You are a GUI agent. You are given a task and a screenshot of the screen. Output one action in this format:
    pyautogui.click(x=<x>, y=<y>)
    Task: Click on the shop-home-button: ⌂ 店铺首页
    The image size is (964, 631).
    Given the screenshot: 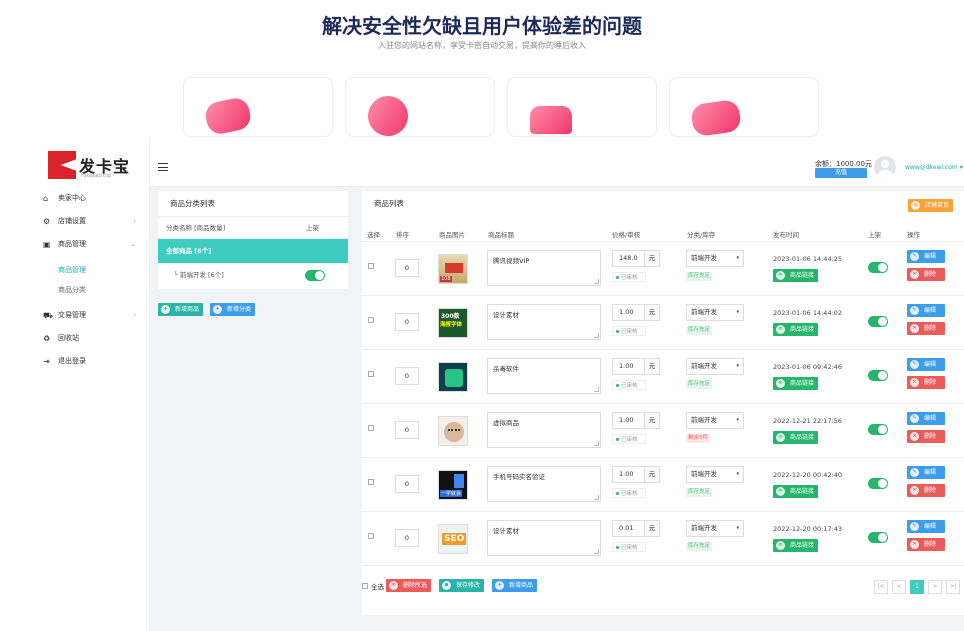 What is the action you would take?
    pyautogui.click(x=931, y=205)
    